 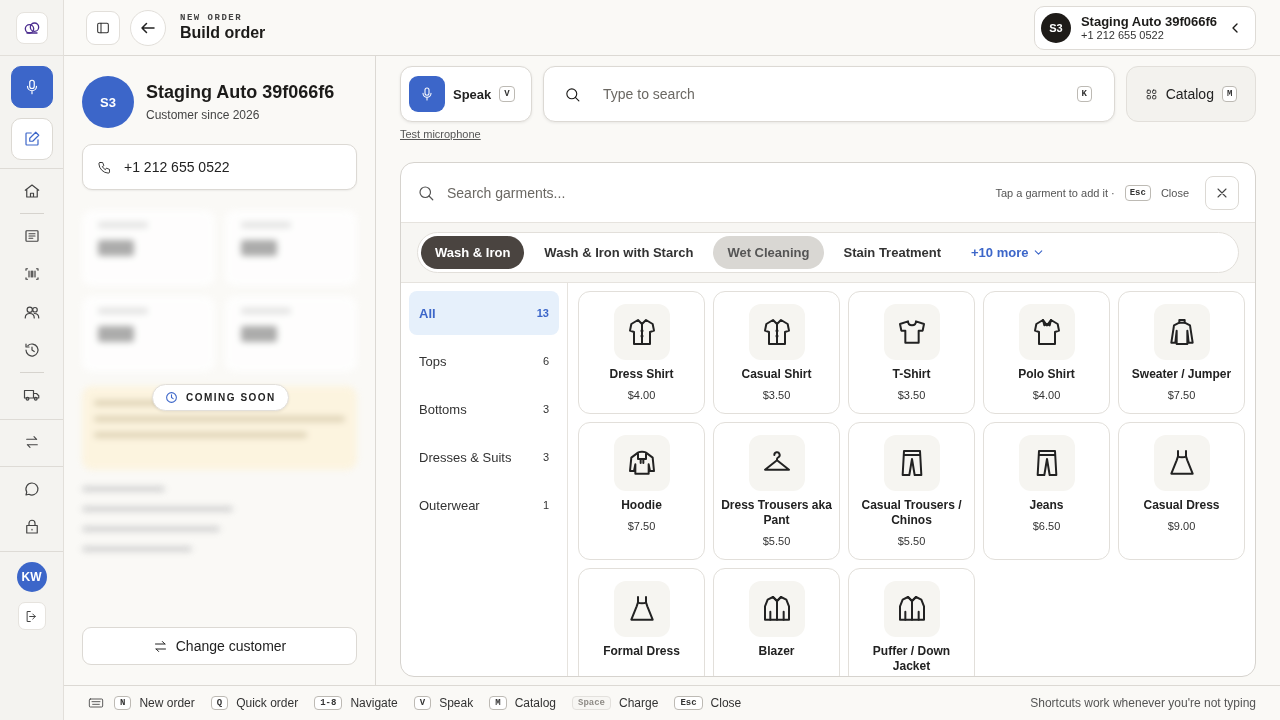 What do you see at coordinates (726, 703) in the screenshot?
I see `shortcut-label: Close` at bounding box center [726, 703].